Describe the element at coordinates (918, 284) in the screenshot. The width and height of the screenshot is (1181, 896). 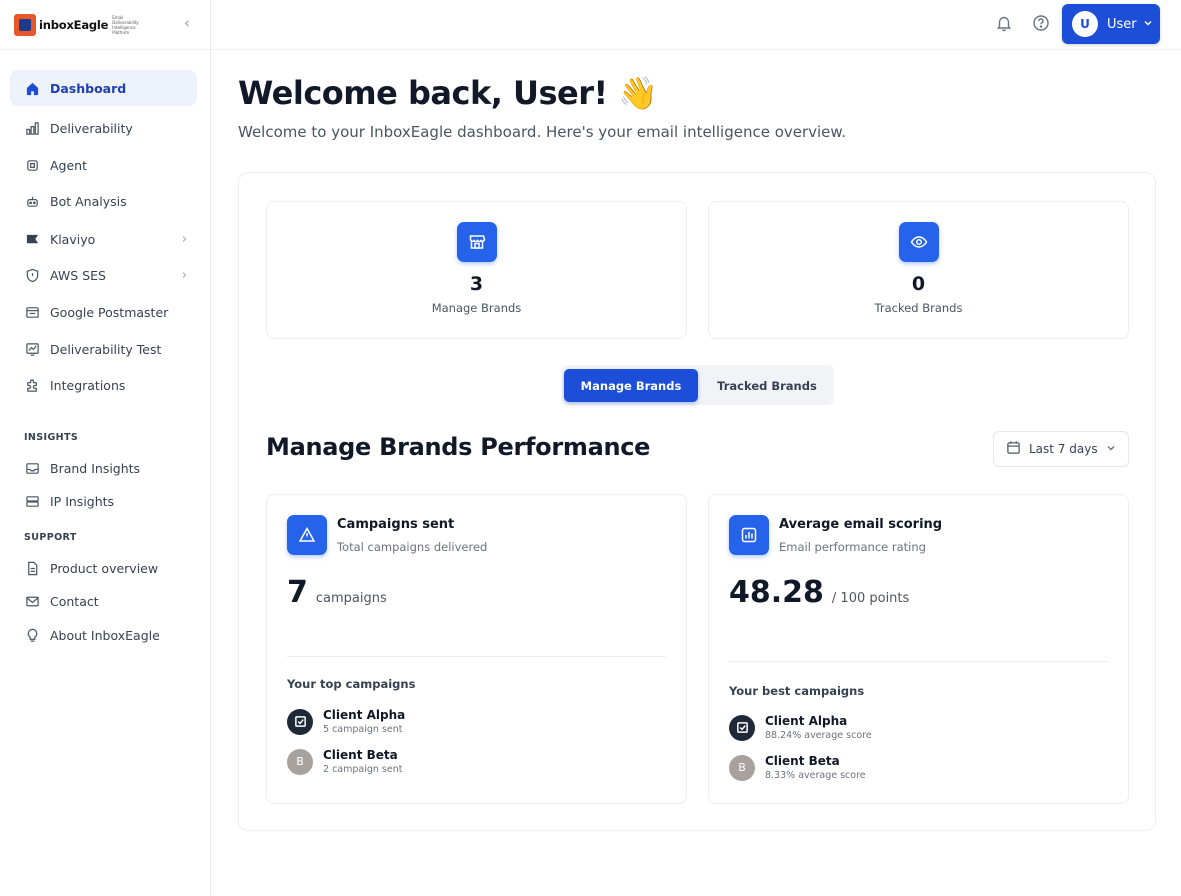
I see `stat-value: 0` at that location.